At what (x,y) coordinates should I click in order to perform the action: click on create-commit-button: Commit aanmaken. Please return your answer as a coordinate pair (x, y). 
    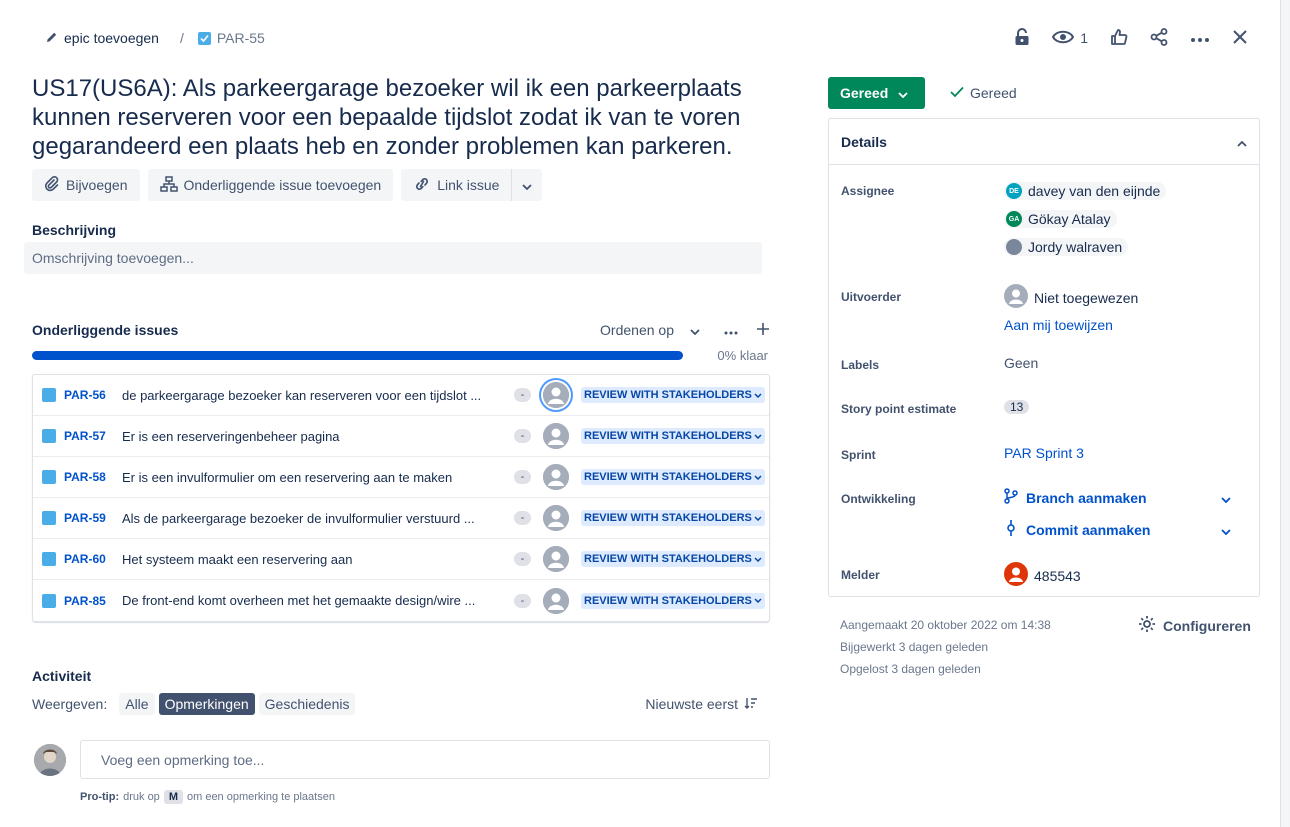
    Looking at the image, I should click on (1117, 529).